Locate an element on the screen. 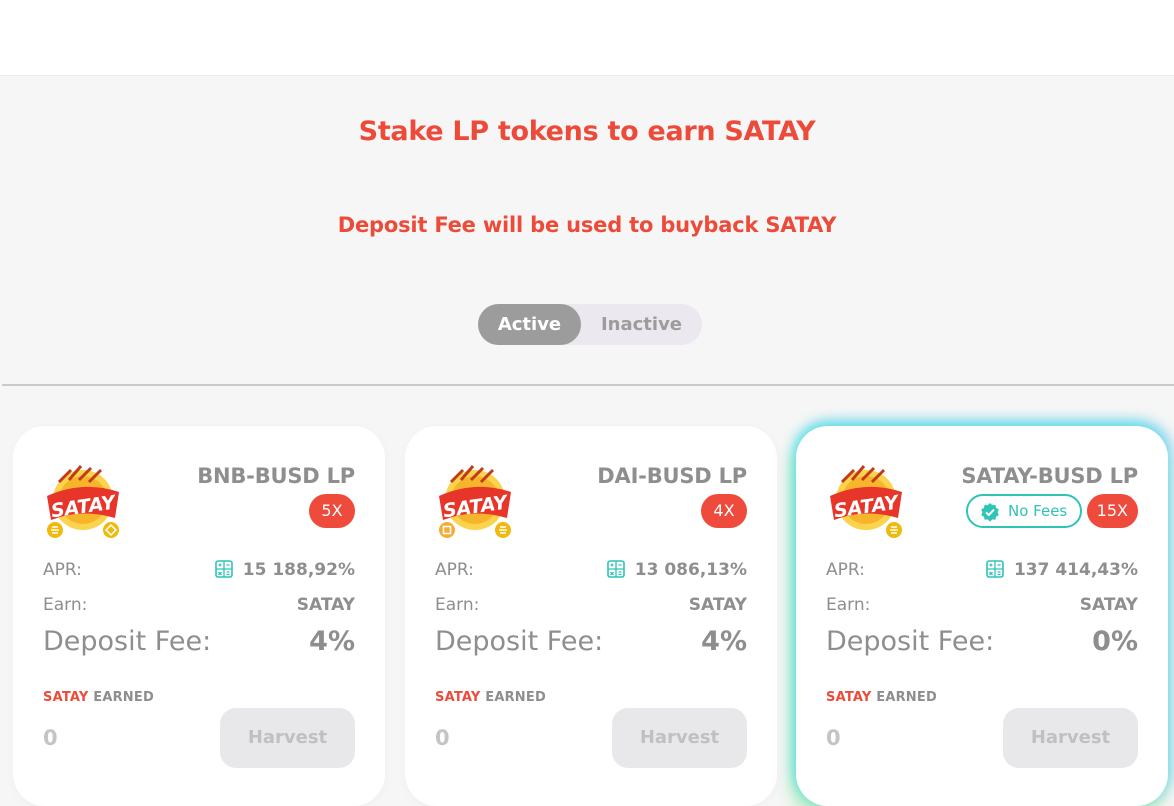  toggle-inactive-button: Inactive is located at coordinates (641, 324).